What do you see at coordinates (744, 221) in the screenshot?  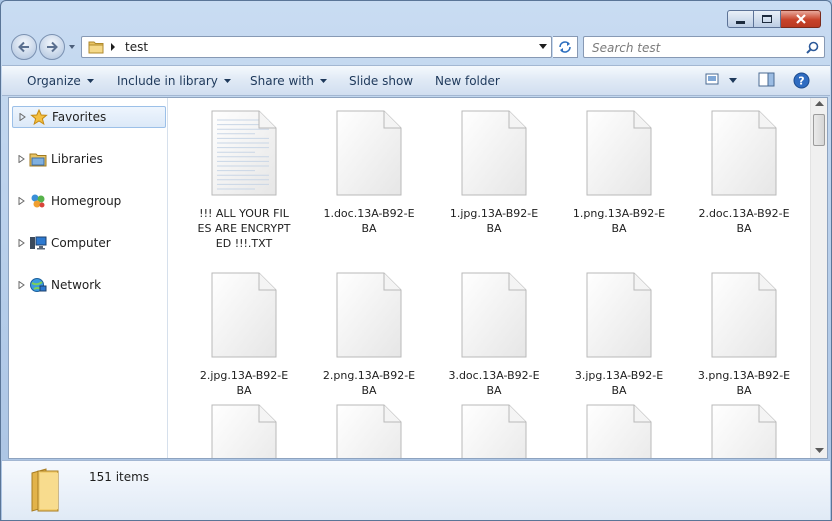 I see `file-name: 2.doc.13A-B92-EBA` at bounding box center [744, 221].